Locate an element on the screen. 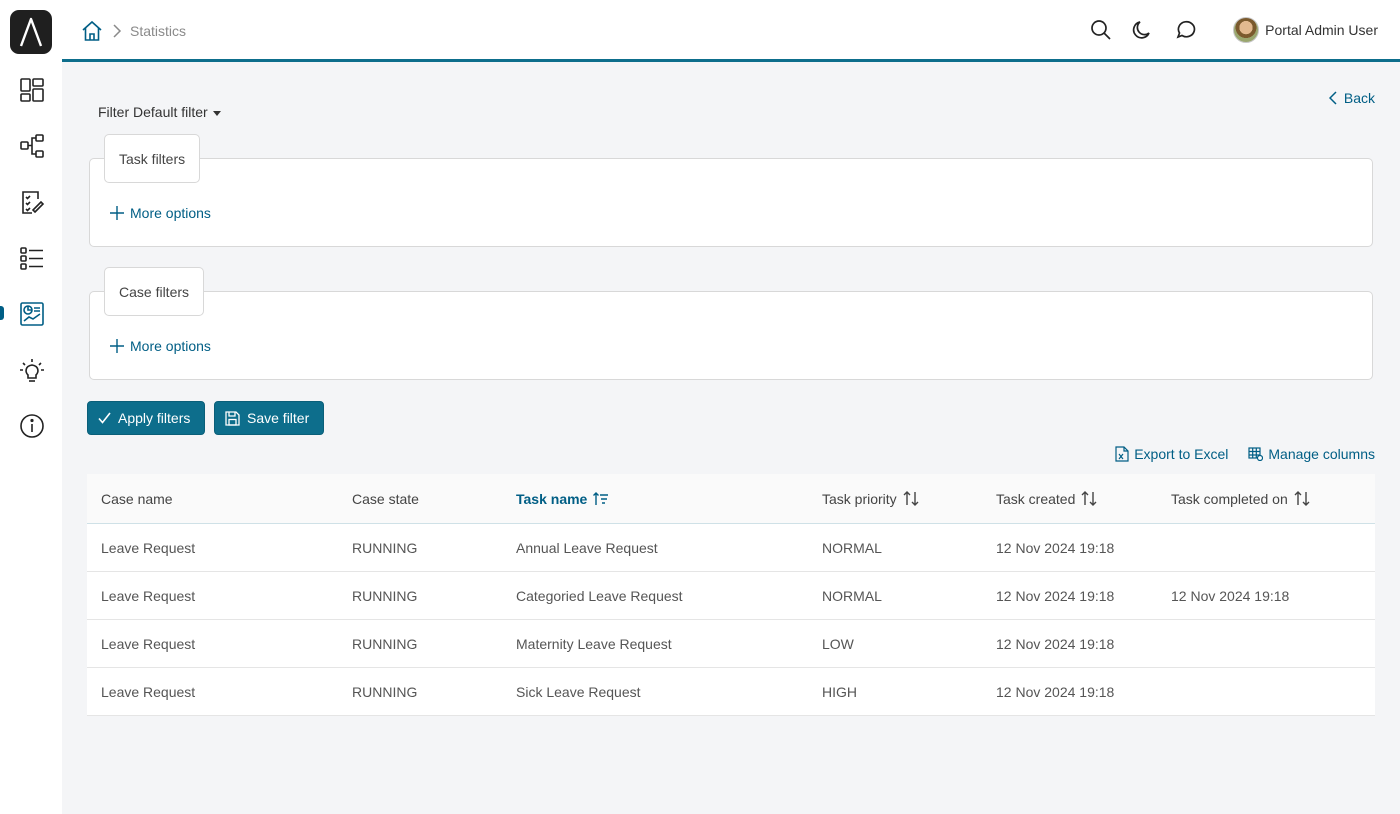  table-actions: Export to Excel Manage columns is located at coordinates (1245, 454).